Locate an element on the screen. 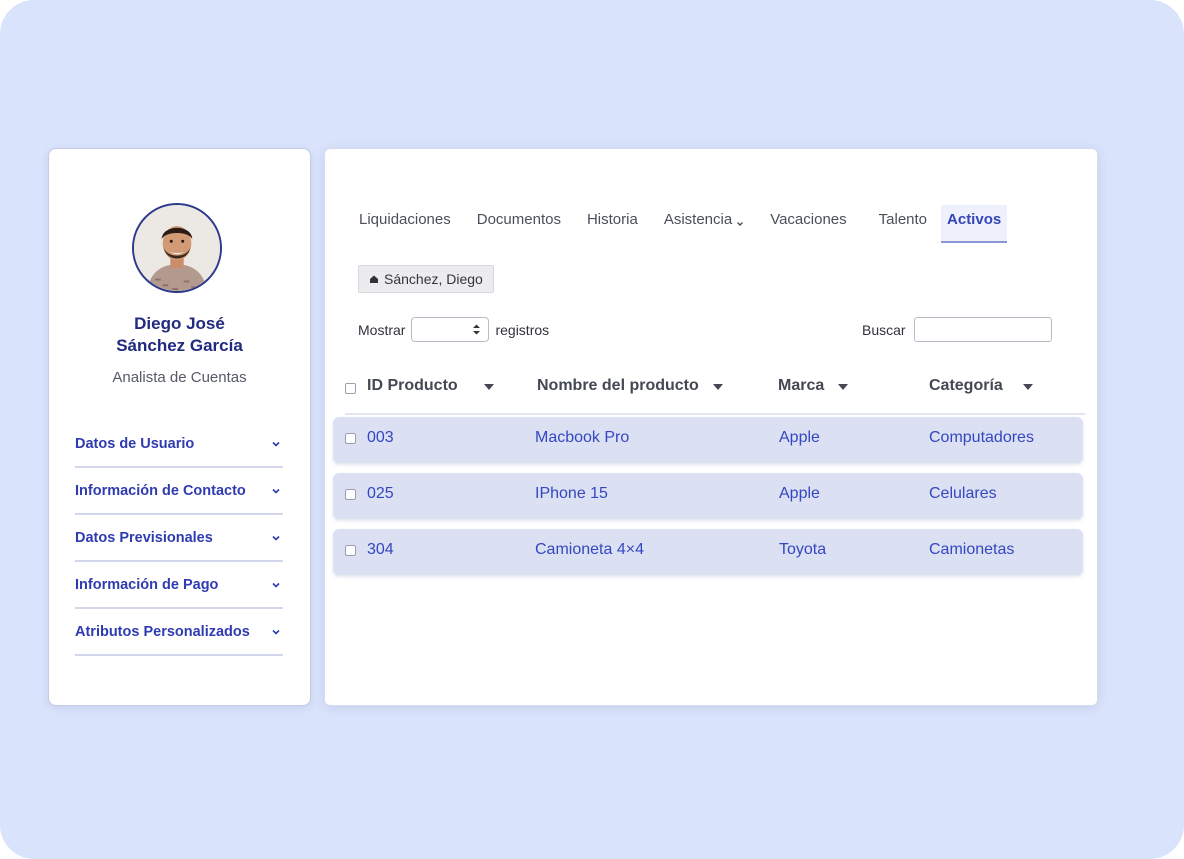 The image size is (1184, 859). cell-category: Celulares is located at coordinates (963, 493).